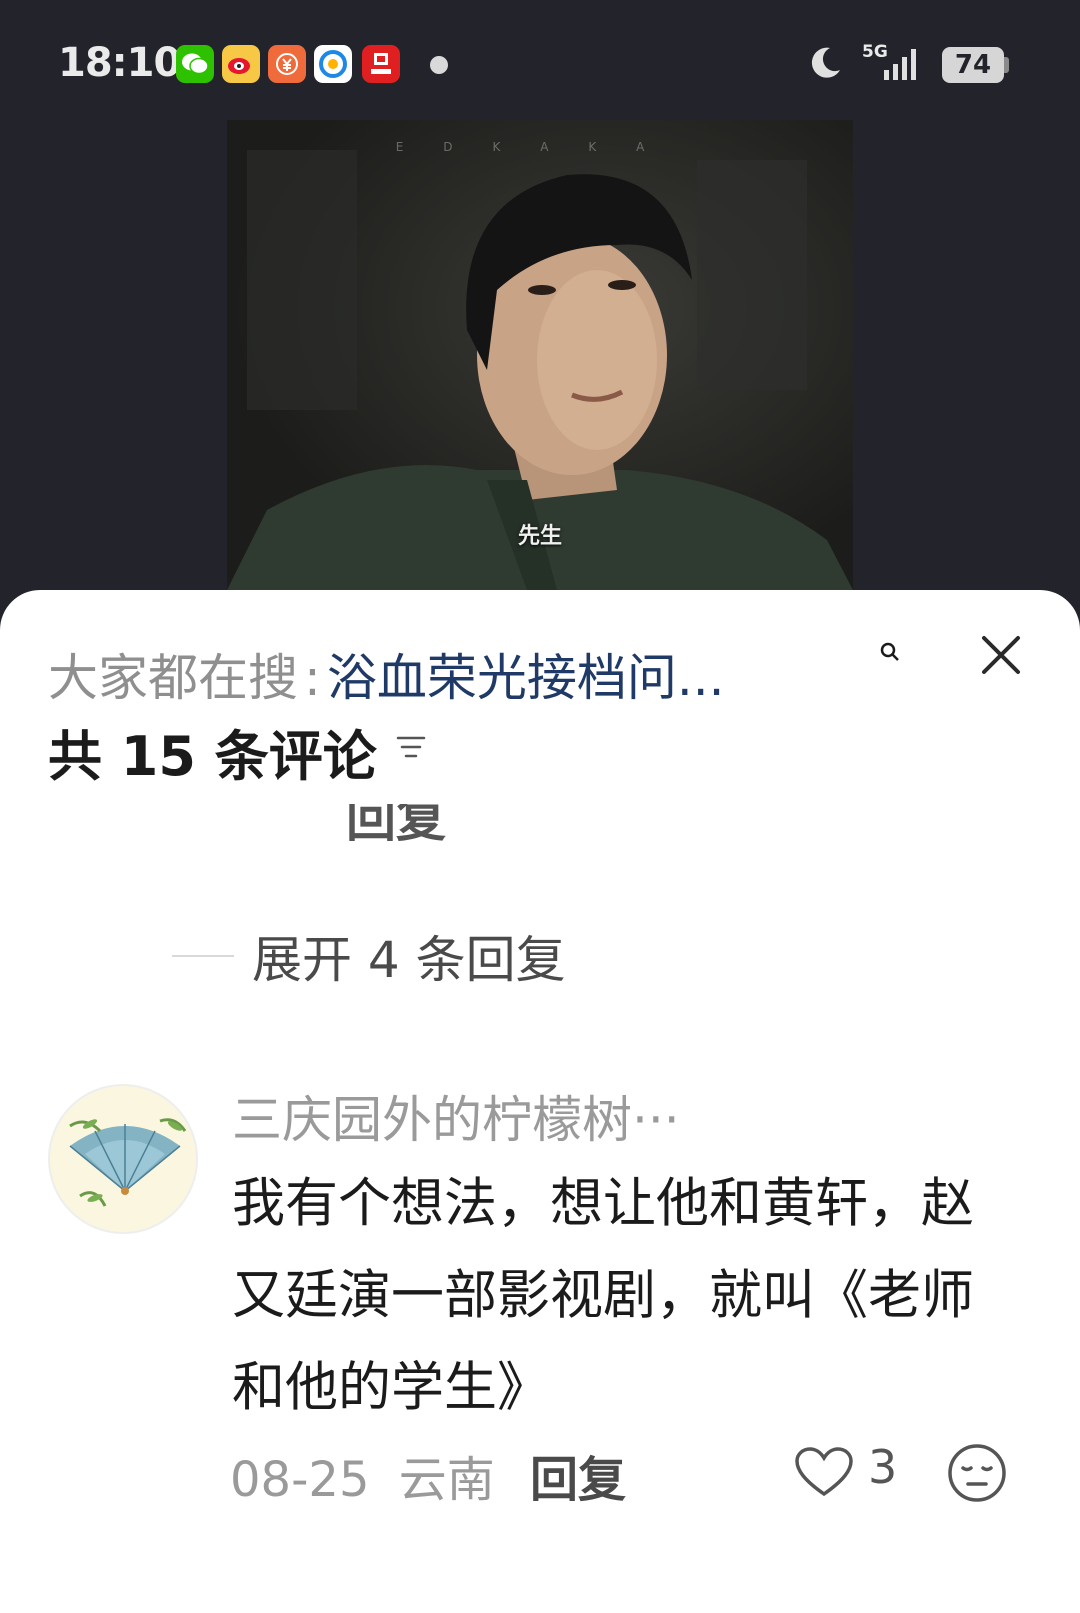  I want to click on video-caption: 先生, so click(539, 536).